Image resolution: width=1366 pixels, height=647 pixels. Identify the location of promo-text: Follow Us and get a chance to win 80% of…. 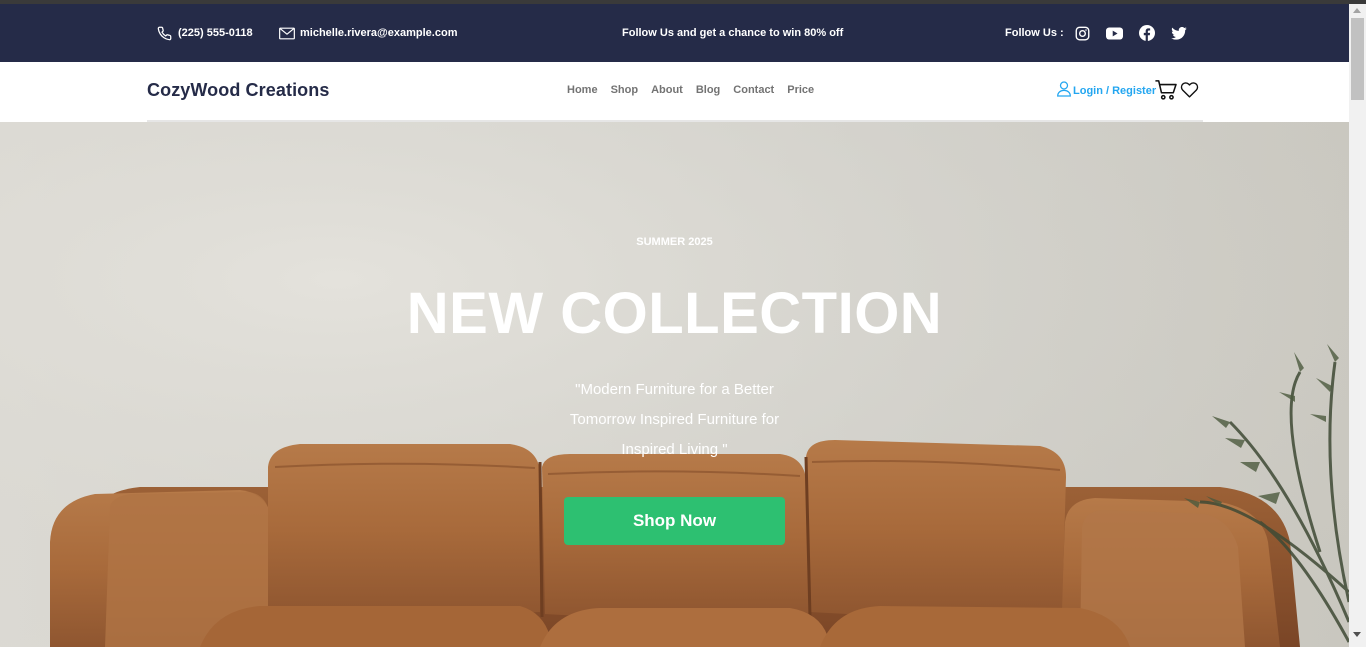
(733, 33).